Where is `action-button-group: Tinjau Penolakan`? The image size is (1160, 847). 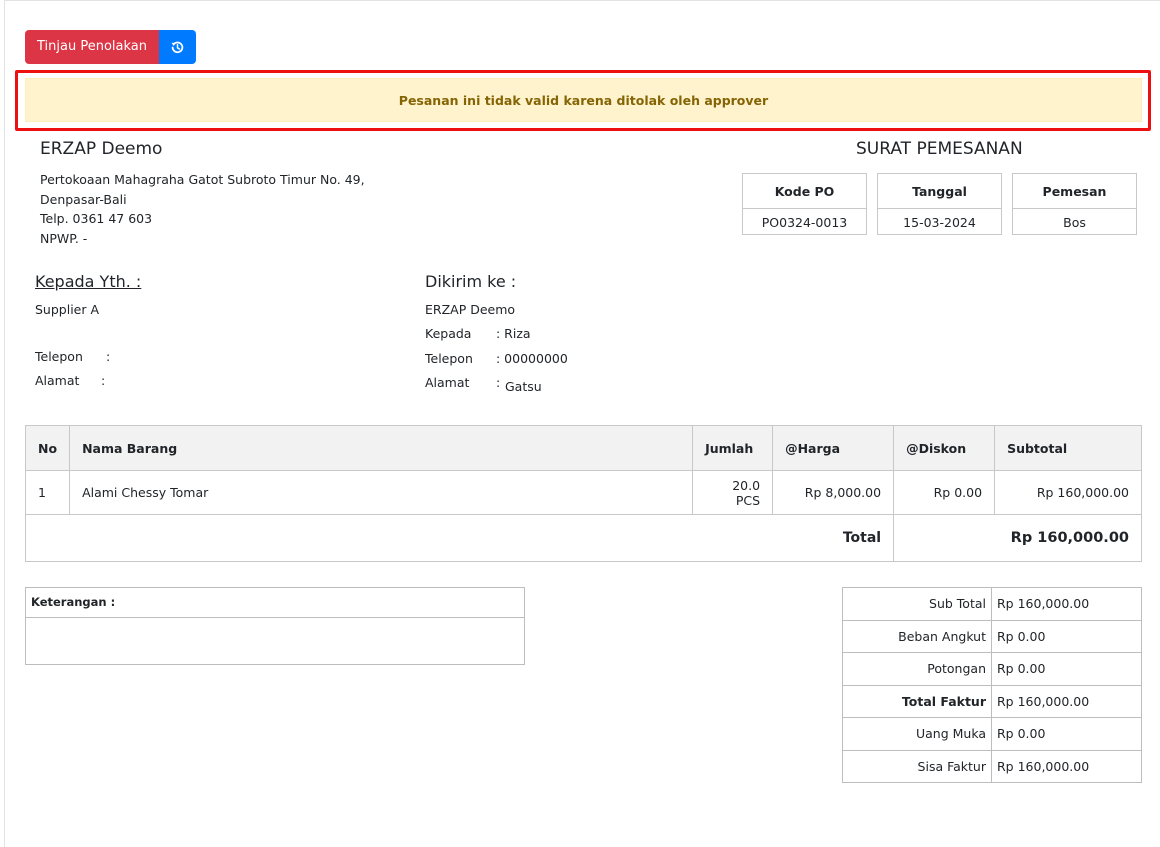 action-button-group: Tinjau Penolakan is located at coordinates (110, 47).